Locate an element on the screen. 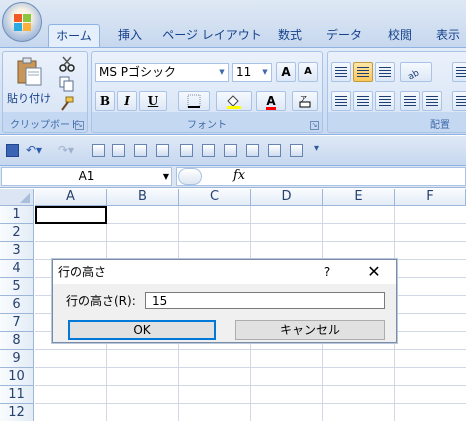 This screenshot has width=466, height=421. office-button is located at coordinates (22, 22).